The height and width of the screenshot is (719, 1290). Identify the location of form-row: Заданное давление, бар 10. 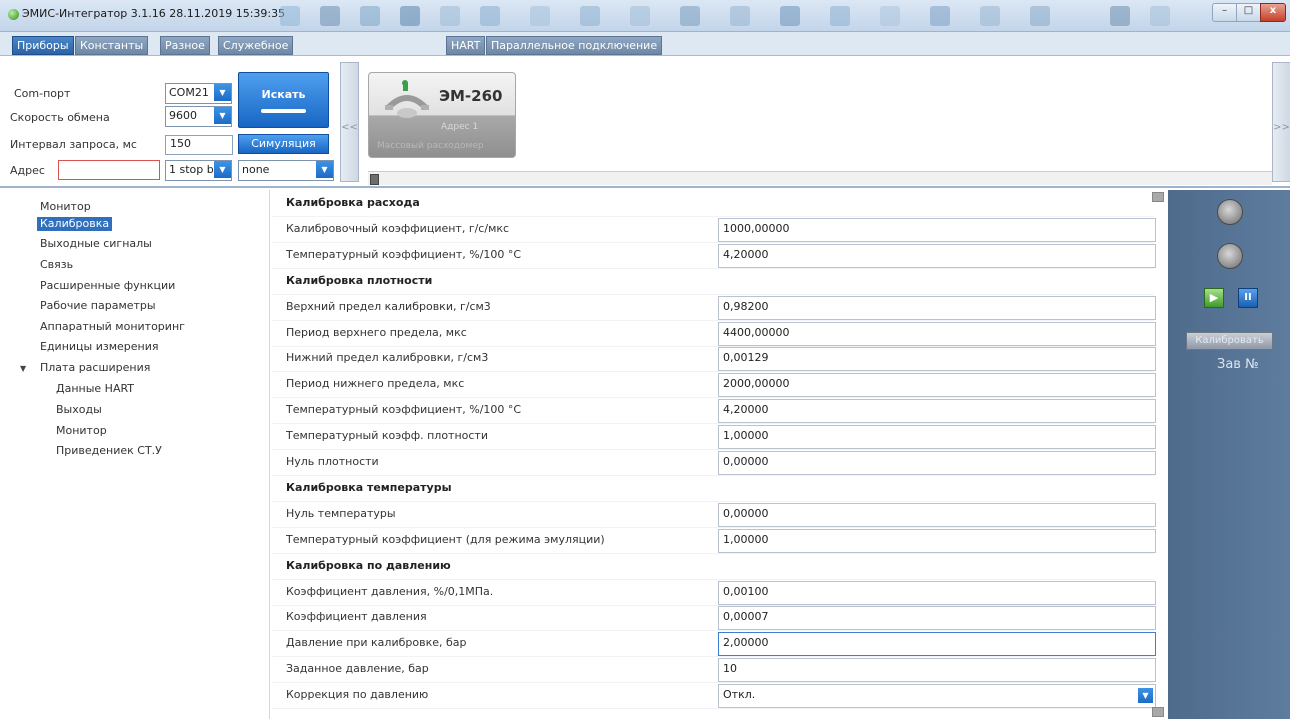
(714, 670).